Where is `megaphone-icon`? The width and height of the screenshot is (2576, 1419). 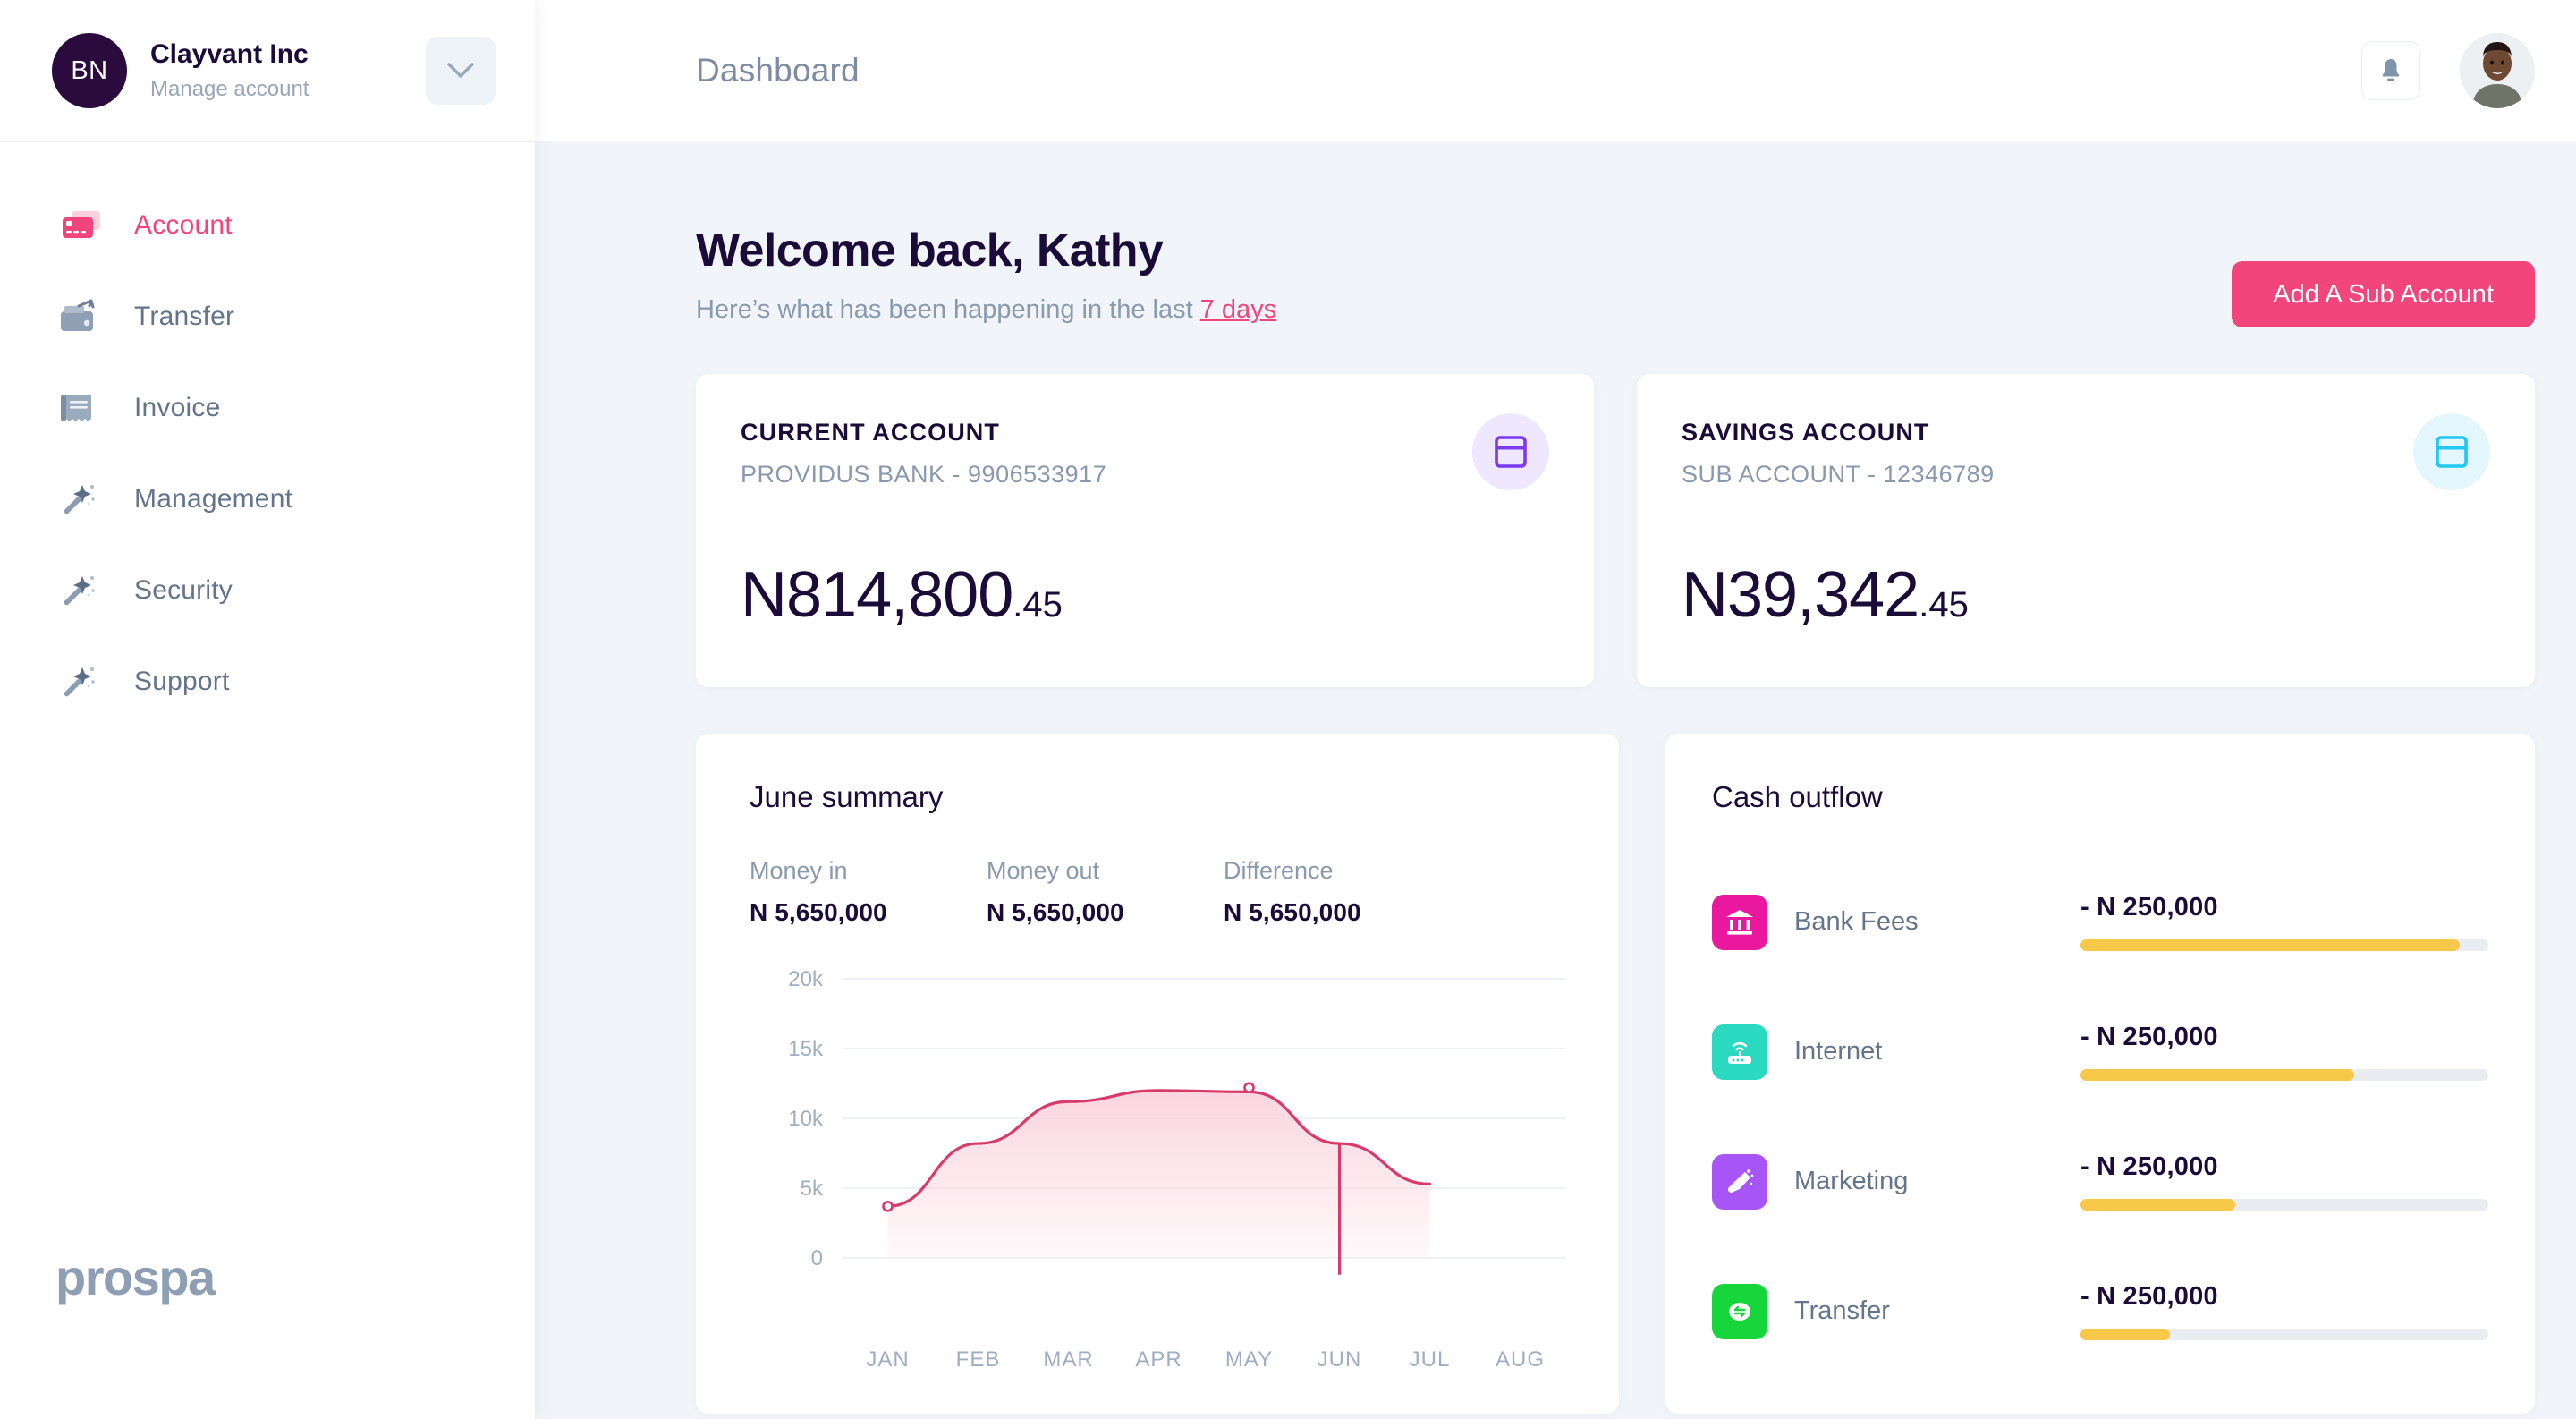
megaphone-icon is located at coordinates (1739, 1181).